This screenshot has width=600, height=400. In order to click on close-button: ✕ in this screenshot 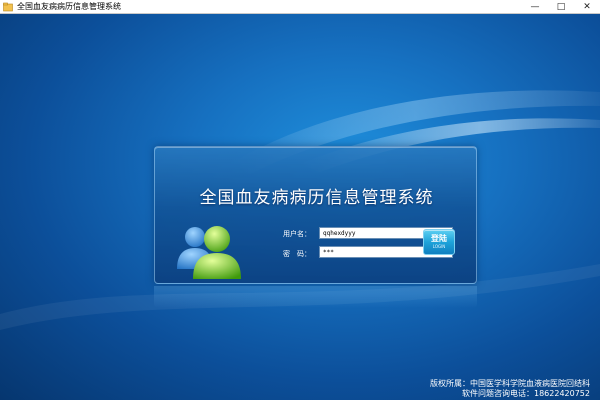, I will do `click(587, 7)`.